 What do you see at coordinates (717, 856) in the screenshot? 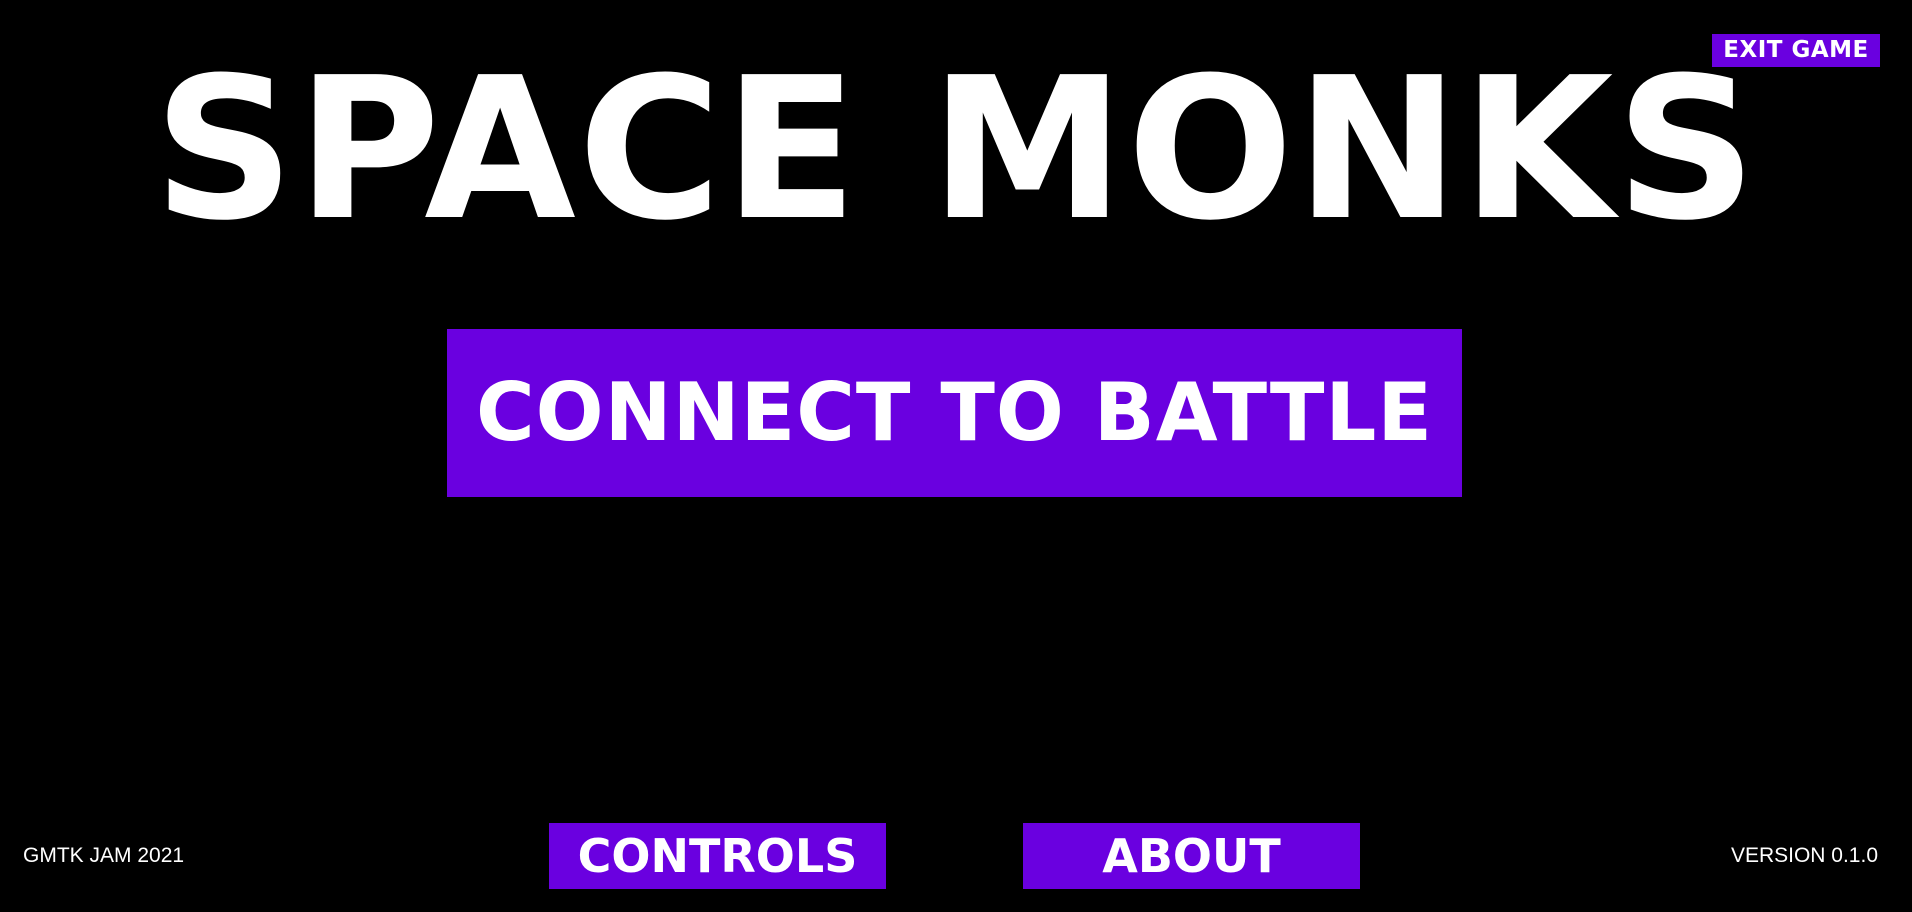
I see `controls-button: CONTROLS` at bounding box center [717, 856].